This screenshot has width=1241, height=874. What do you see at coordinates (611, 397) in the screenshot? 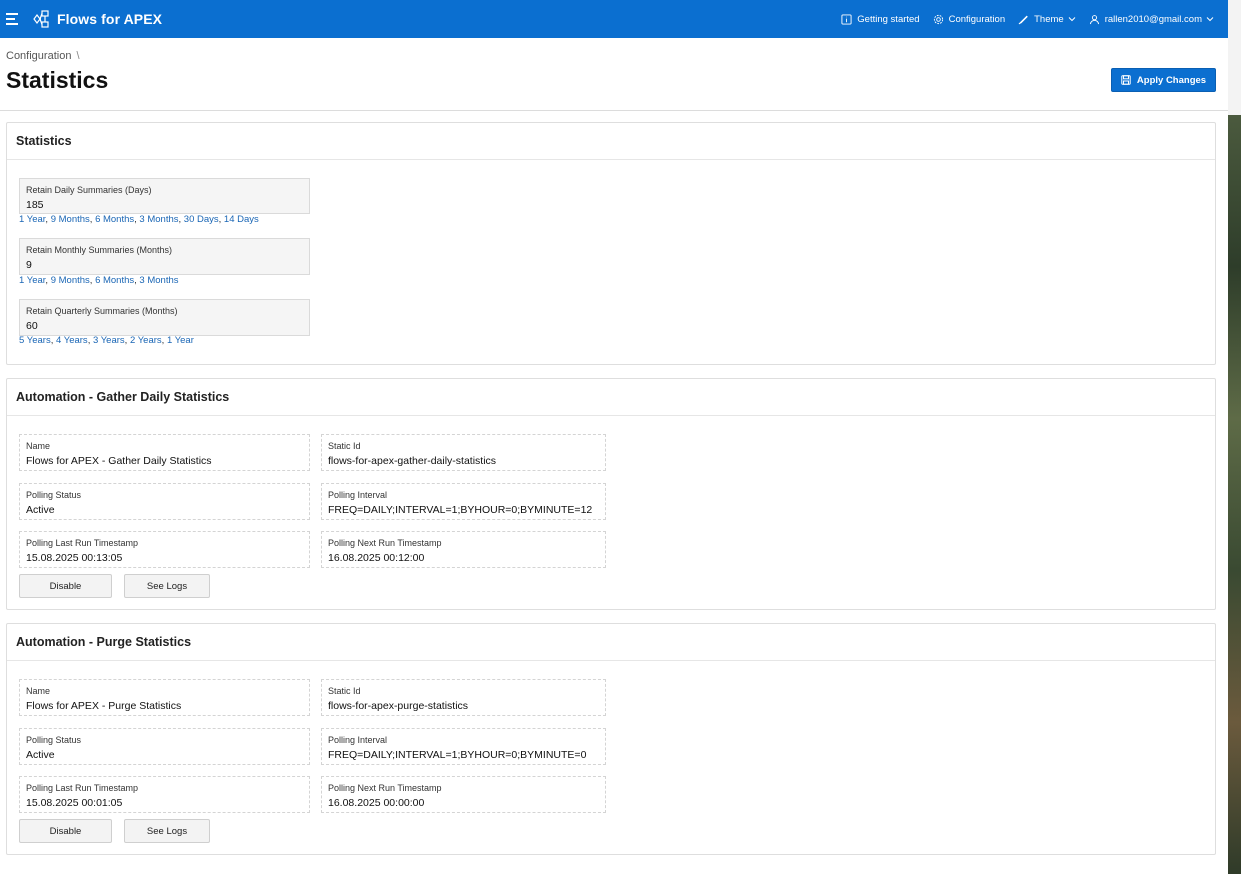
I see `region-header: Automation - Gather Daily Statistics` at bounding box center [611, 397].